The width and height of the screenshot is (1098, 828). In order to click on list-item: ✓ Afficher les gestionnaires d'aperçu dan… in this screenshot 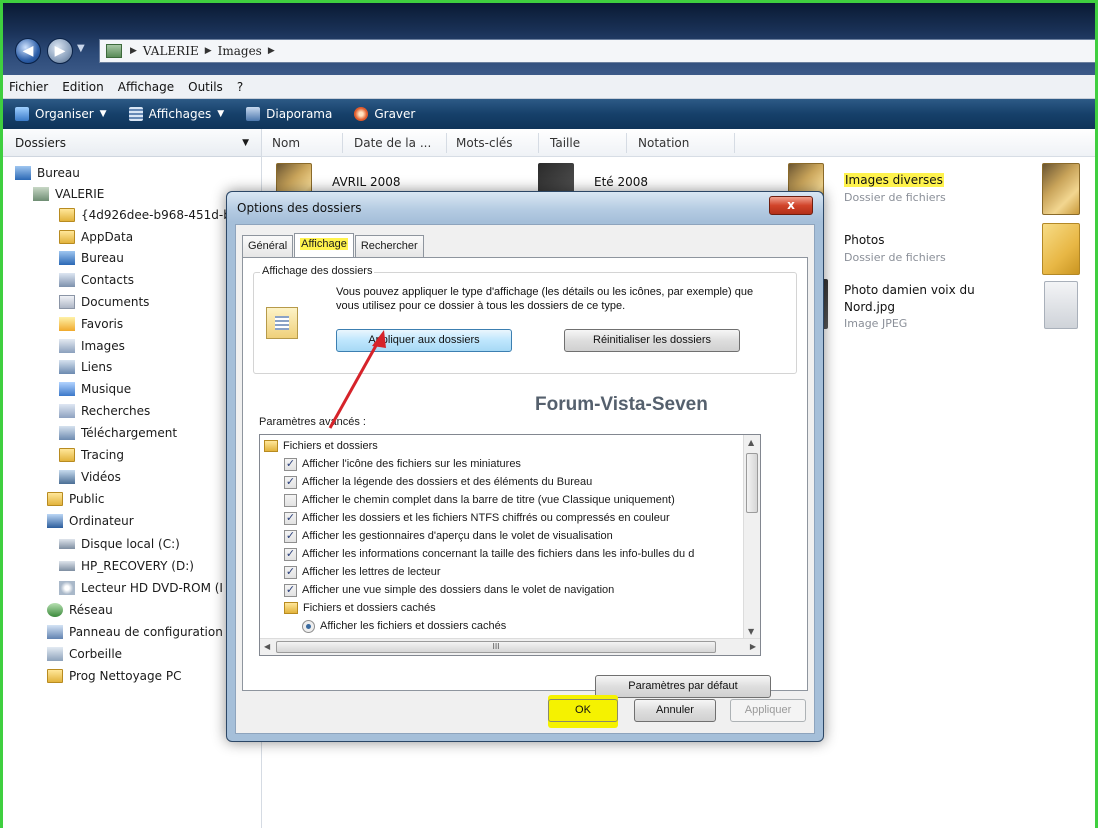, I will do `click(448, 536)`.